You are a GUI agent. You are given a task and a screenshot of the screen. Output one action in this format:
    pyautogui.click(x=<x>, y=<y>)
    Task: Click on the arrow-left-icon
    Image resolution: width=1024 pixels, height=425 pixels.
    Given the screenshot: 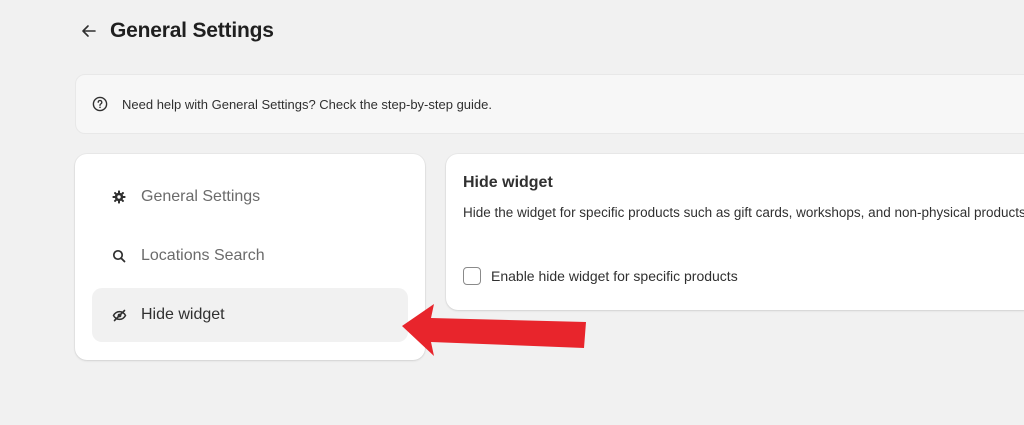 What is the action you would take?
    pyautogui.click(x=89, y=31)
    